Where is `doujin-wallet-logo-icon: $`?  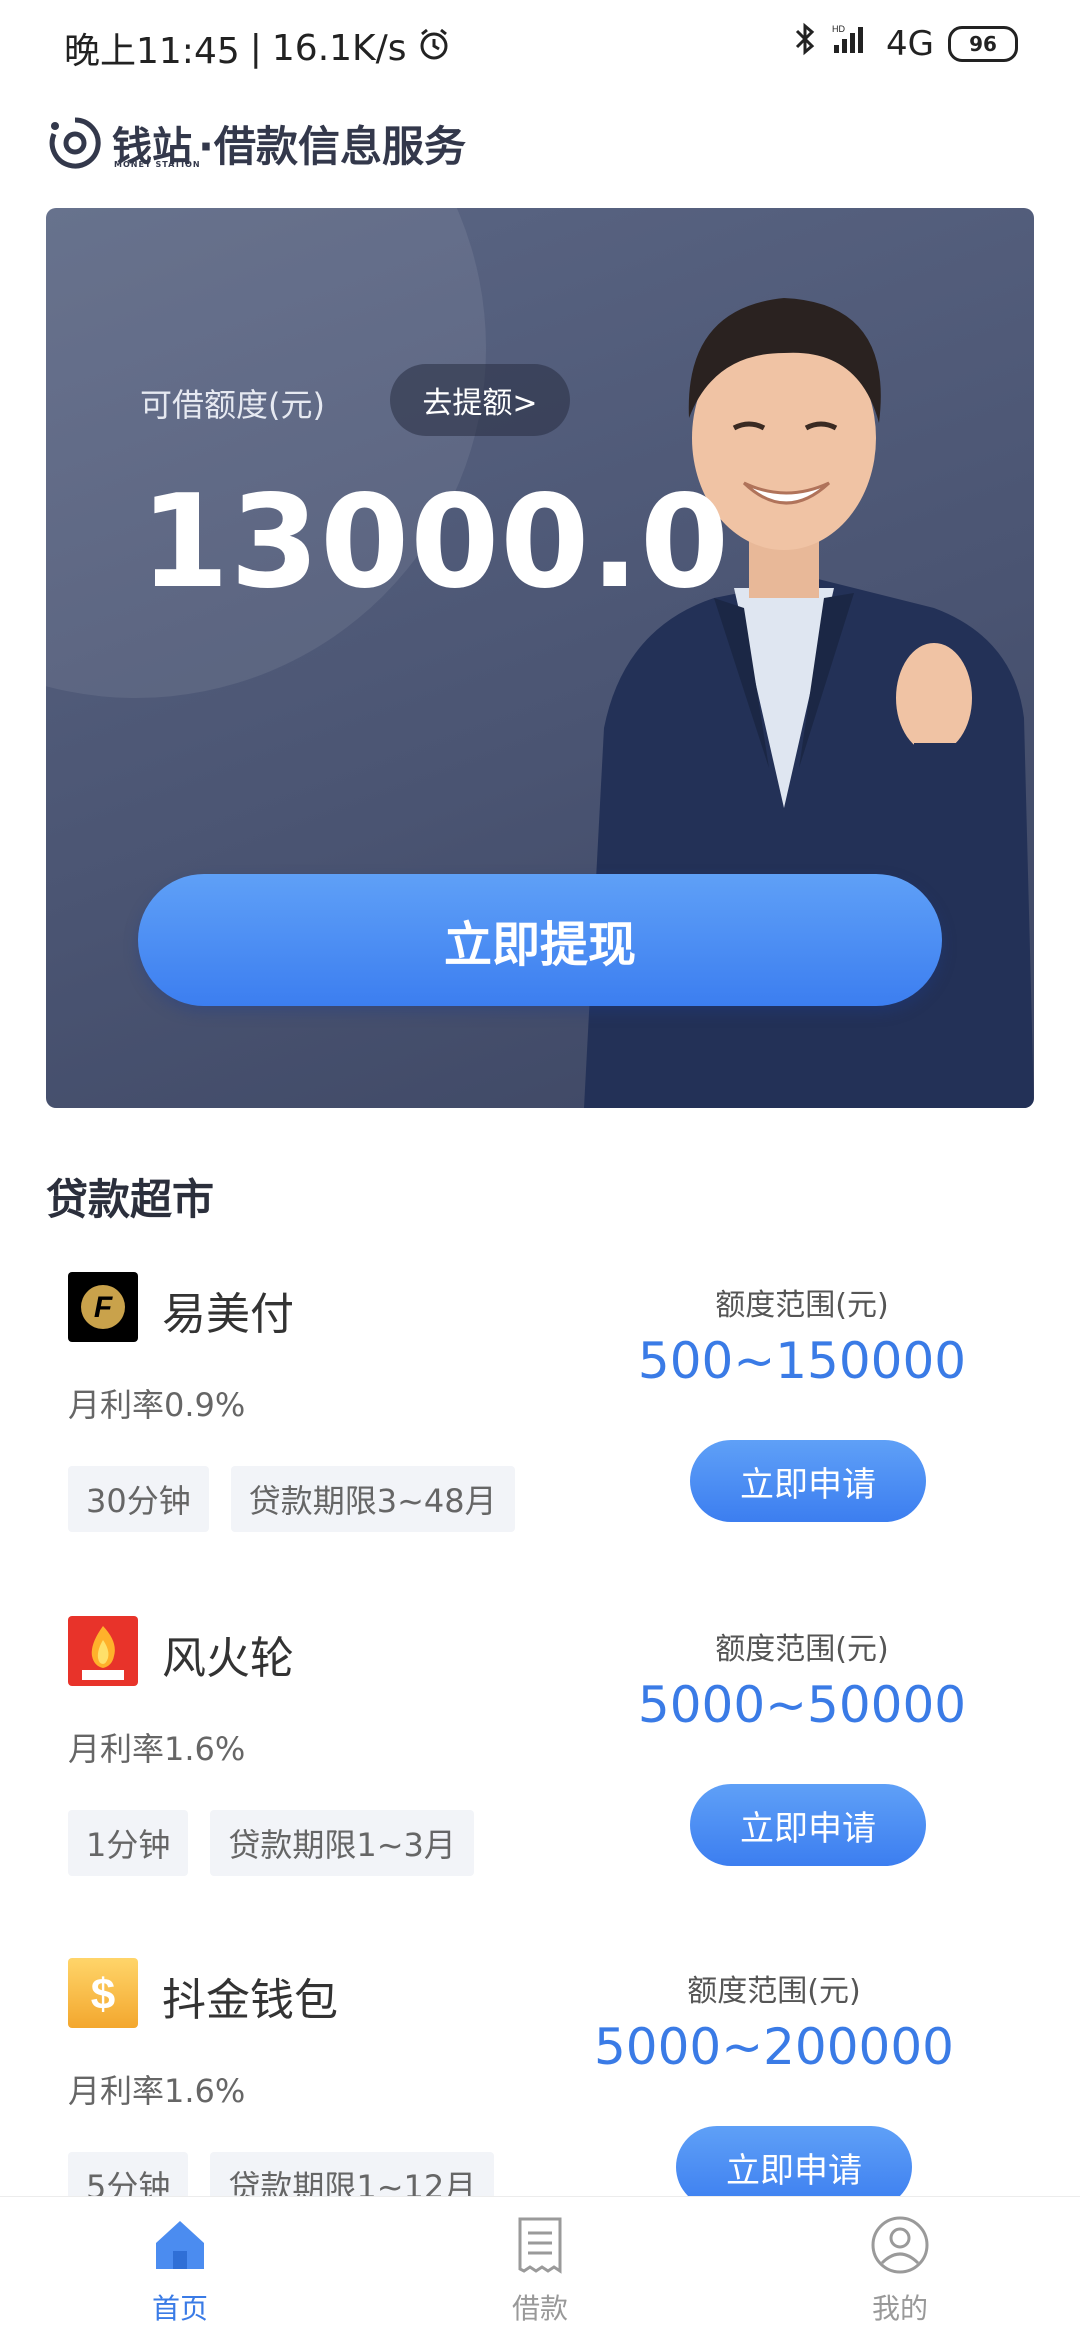
doujin-wallet-logo-icon: $ is located at coordinates (103, 1993).